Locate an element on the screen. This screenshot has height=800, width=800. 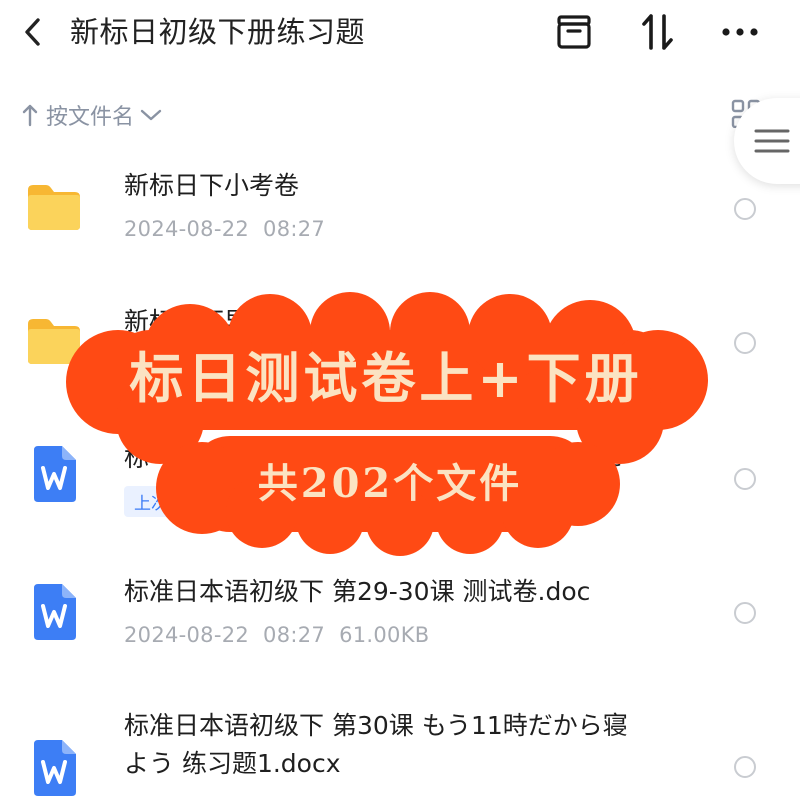
menu-icon is located at coordinates (772, 141).